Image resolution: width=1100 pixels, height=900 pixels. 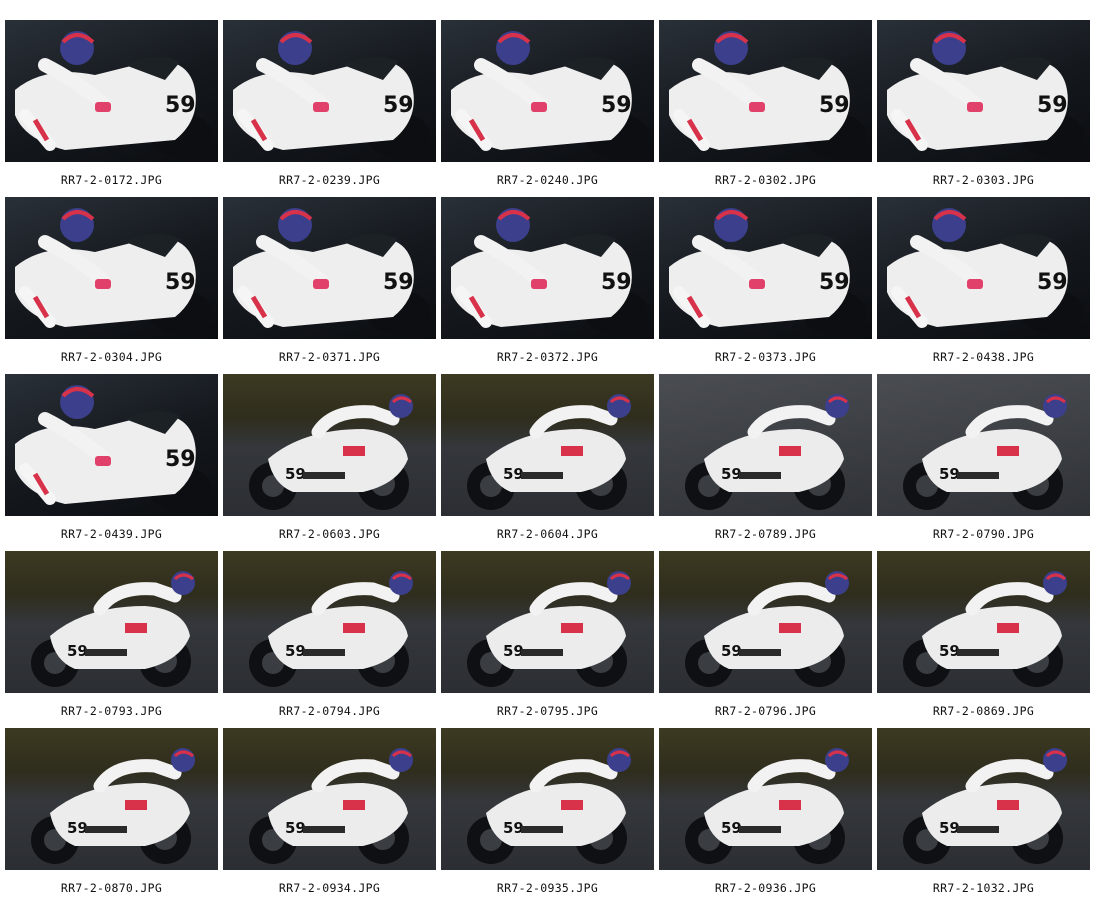 I want to click on photo-filename: RR7-2-1032.JPG, so click(x=983, y=890).